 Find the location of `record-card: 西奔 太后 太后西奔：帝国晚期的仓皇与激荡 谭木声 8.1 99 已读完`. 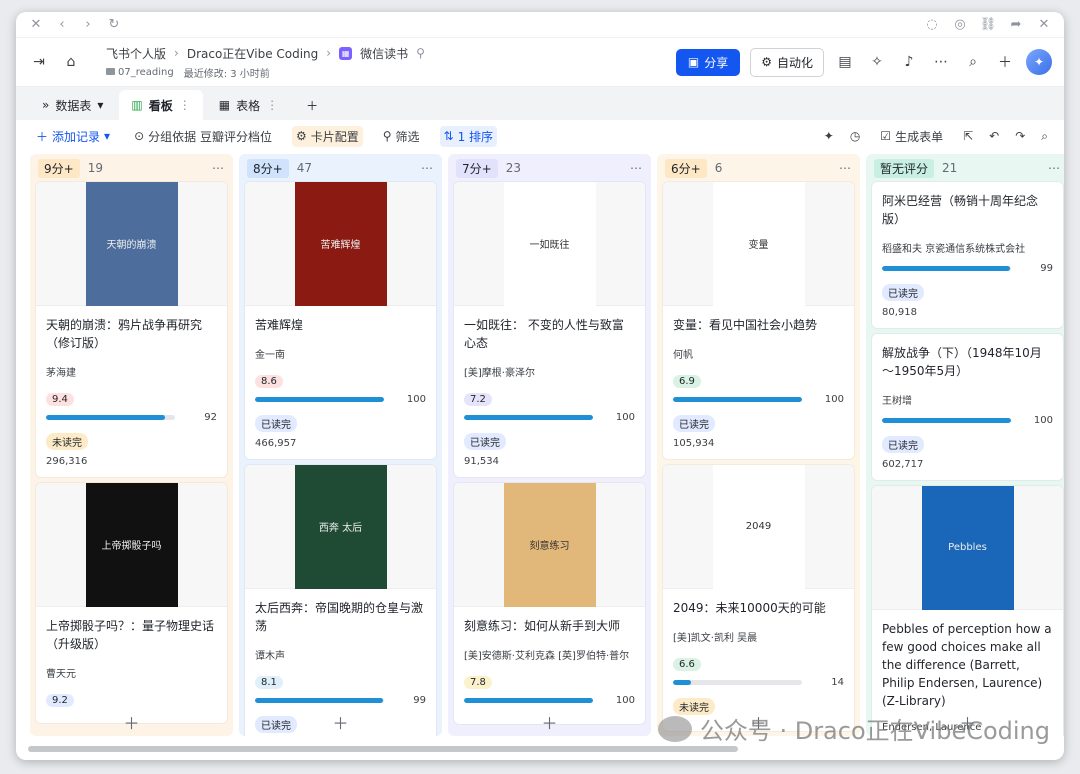

record-card: 西奔 太后 太后西奔：帝国晚期的仓皇与激荡 谭木声 8.1 99 已读完 is located at coordinates (340, 600).